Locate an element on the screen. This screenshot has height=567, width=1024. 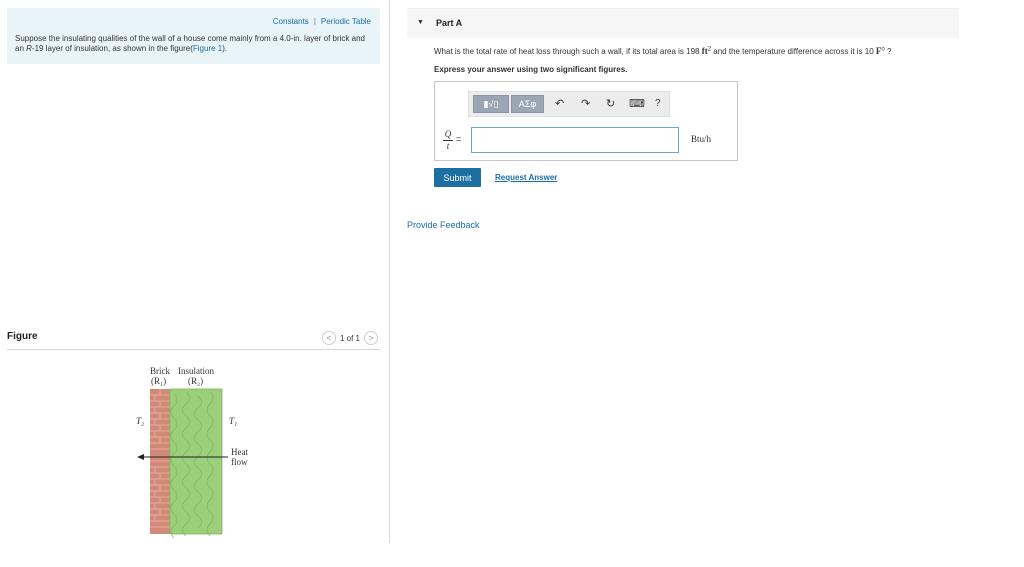
part-a-header: ▼ Part A is located at coordinates (683, 23).